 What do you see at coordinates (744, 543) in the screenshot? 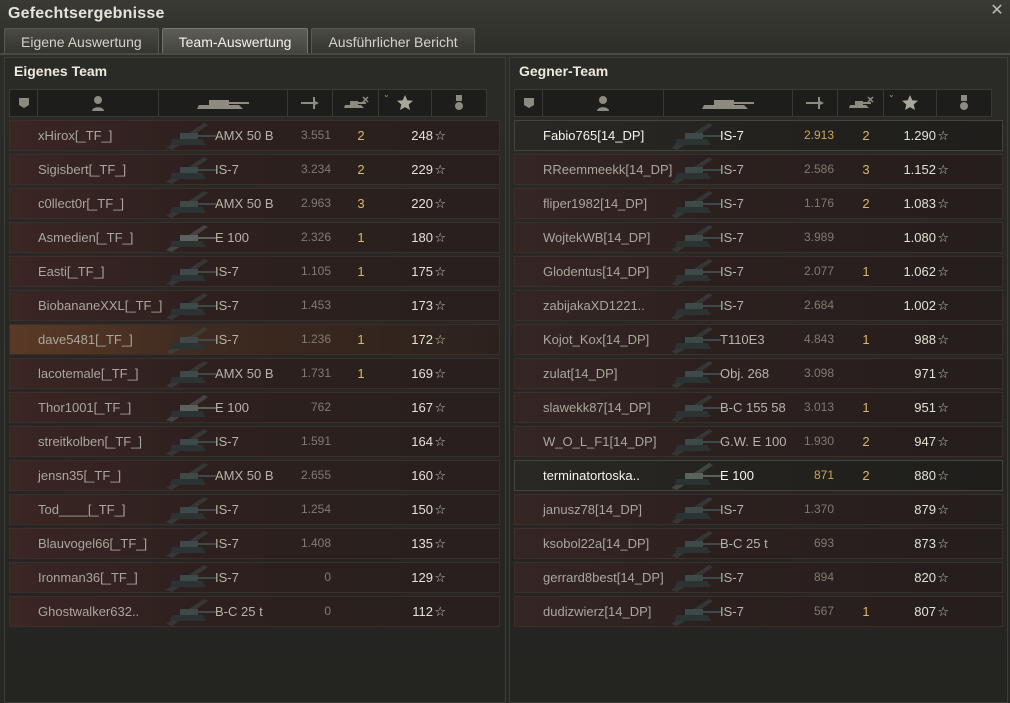
I see `tank-name: B-C 25 t` at bounding box center [744, 543].